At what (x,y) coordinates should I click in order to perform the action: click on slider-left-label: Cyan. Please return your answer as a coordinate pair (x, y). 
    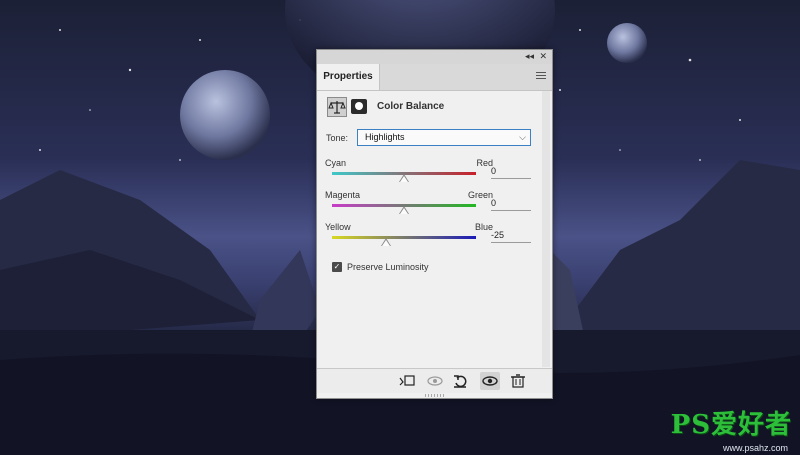
    Looking at the image, I should click on (336, 163).